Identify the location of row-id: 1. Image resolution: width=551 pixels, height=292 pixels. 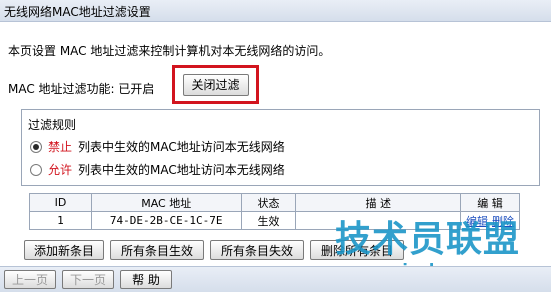
(60, 220).